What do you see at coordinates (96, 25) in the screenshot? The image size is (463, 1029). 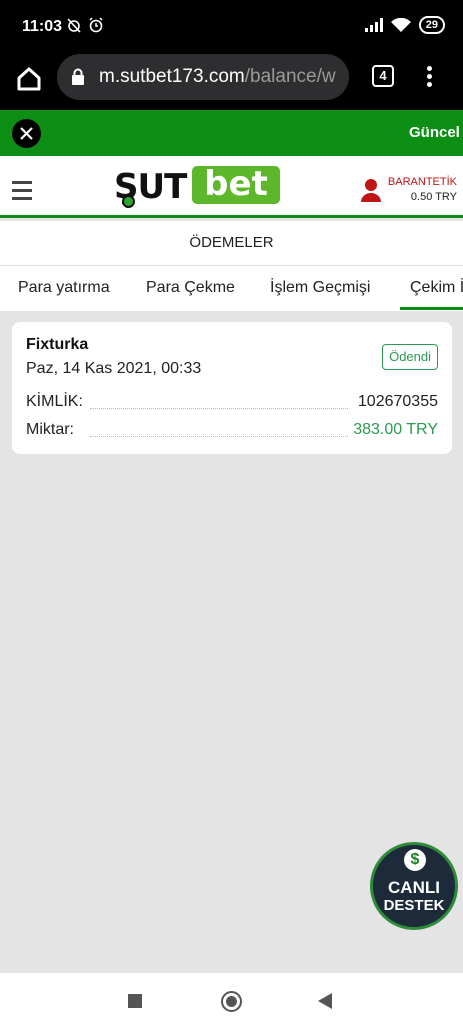 I see `alarm-clock-icon` at bounding box center [96, 25].